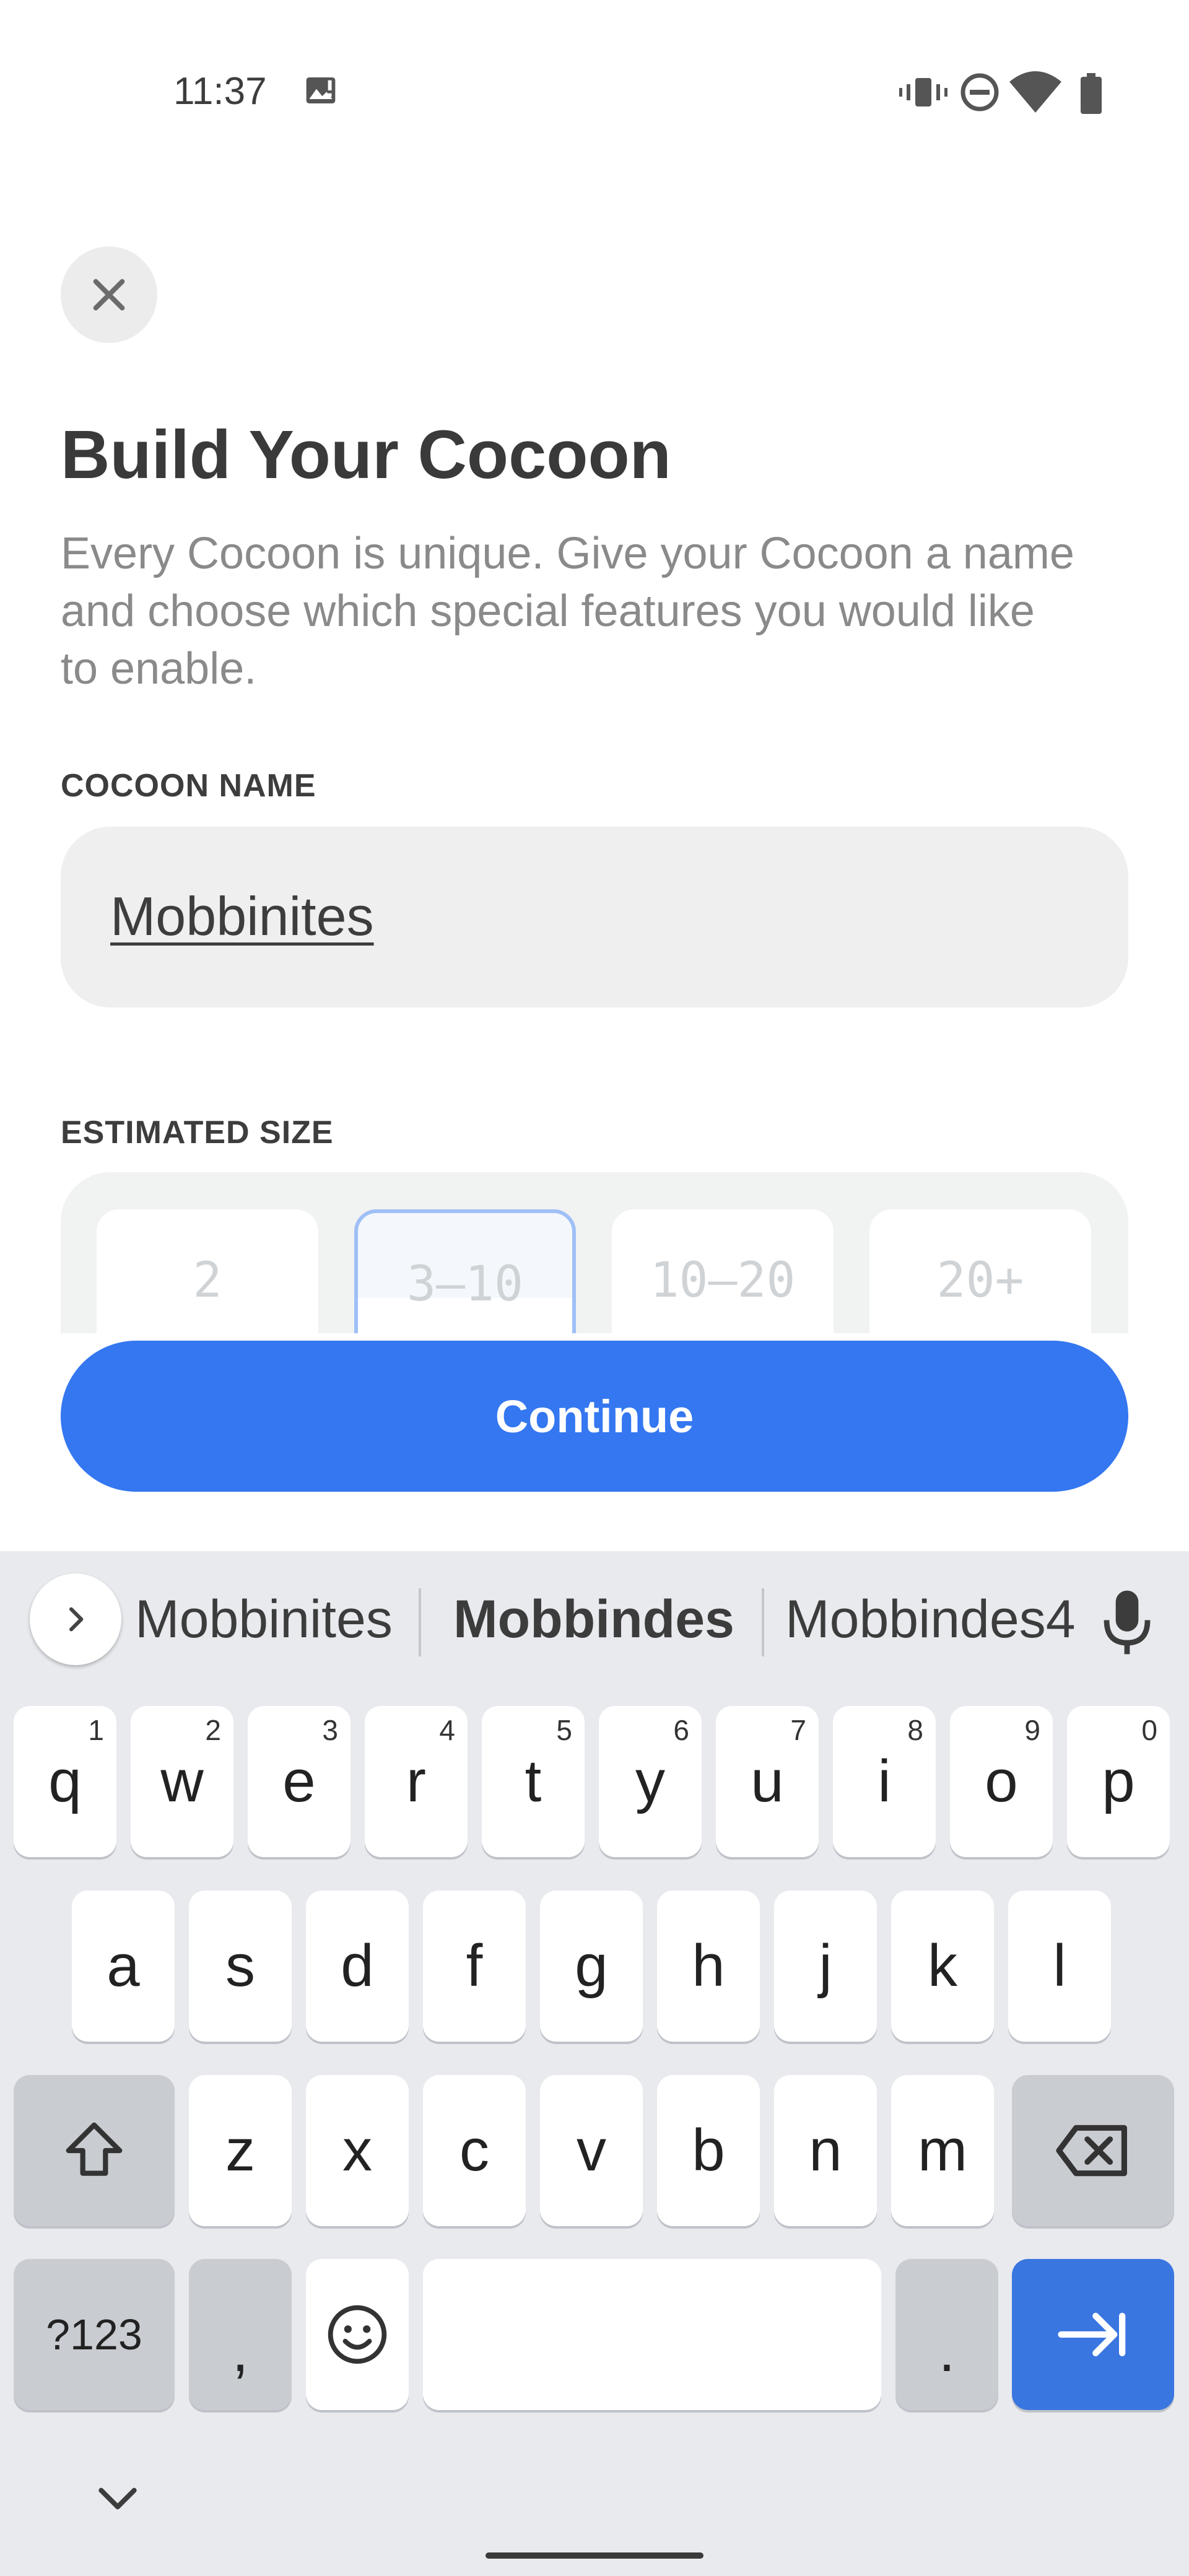 The image size is (1189, 2576). I want to click on symbols-key: ?123, so click(94, 2334).